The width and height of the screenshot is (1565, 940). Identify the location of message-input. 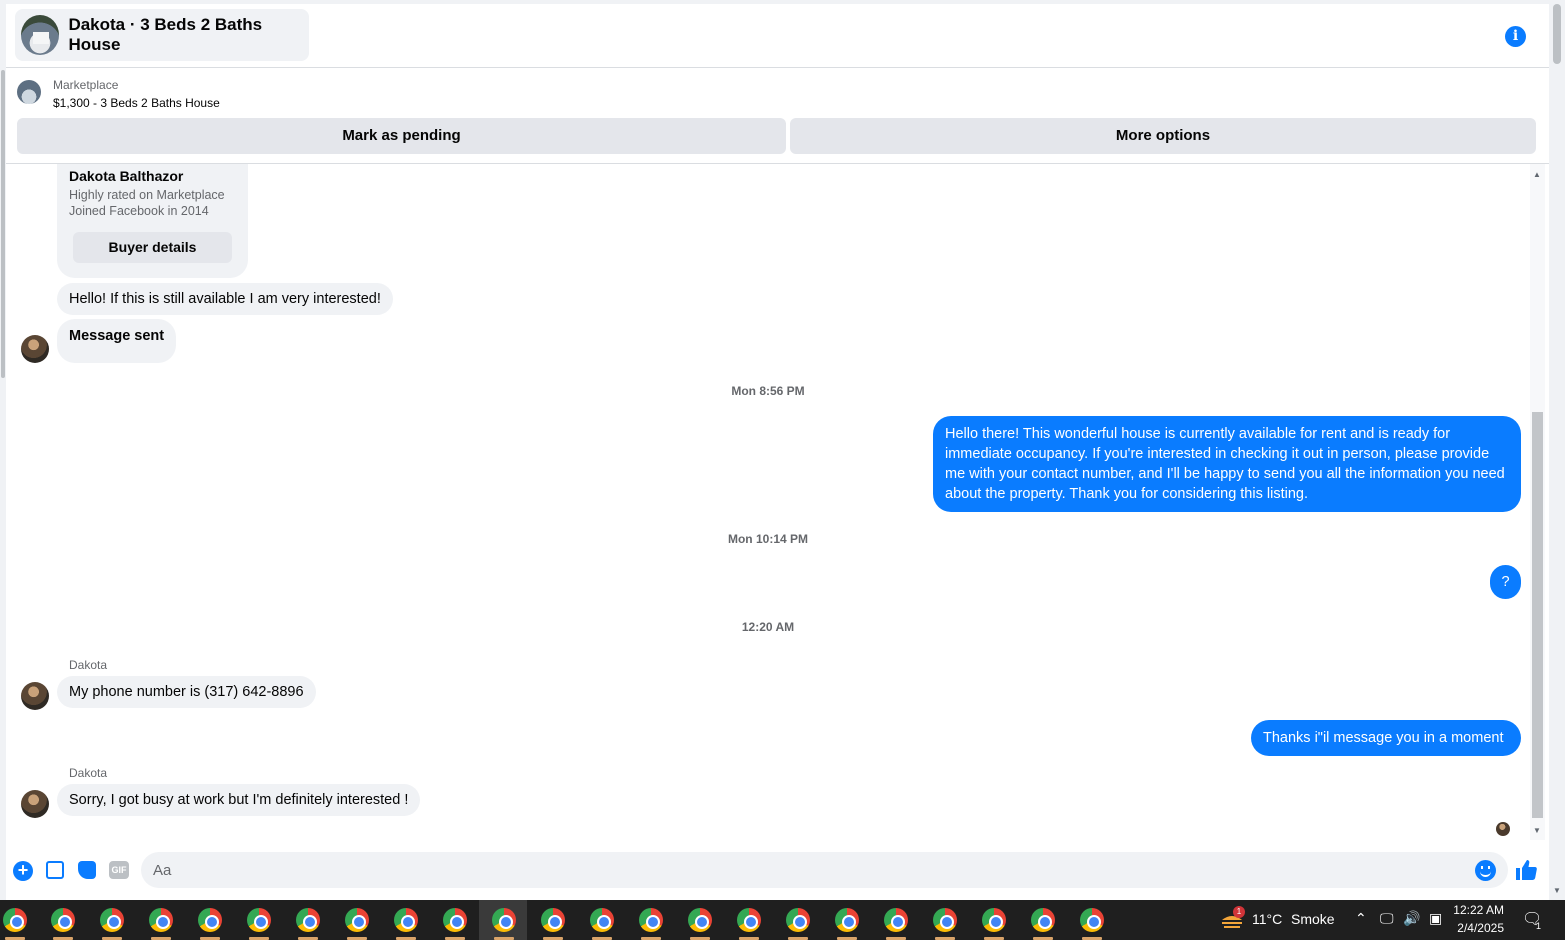
(824, 870).